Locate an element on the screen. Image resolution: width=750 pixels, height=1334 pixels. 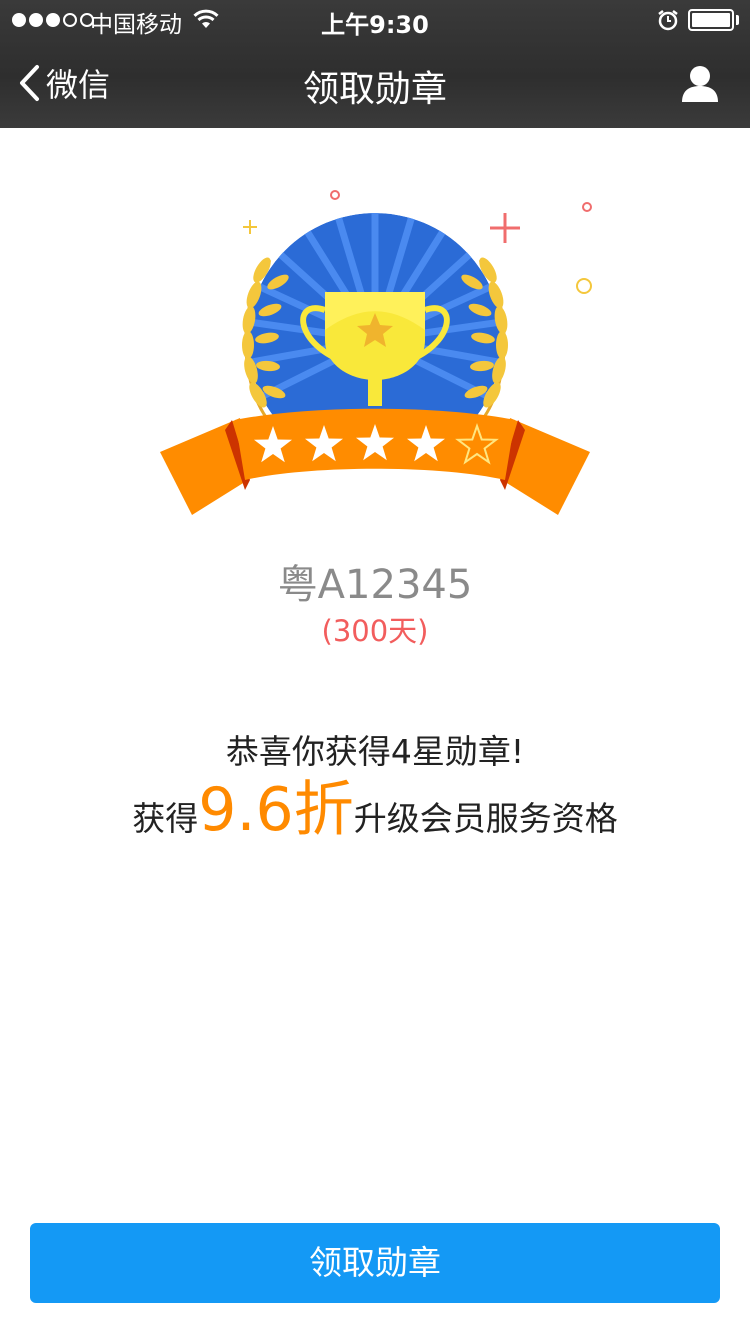
top-header: 中国移动 上午9:30 微信 领取勋章 is located at coordinates (375, 64).